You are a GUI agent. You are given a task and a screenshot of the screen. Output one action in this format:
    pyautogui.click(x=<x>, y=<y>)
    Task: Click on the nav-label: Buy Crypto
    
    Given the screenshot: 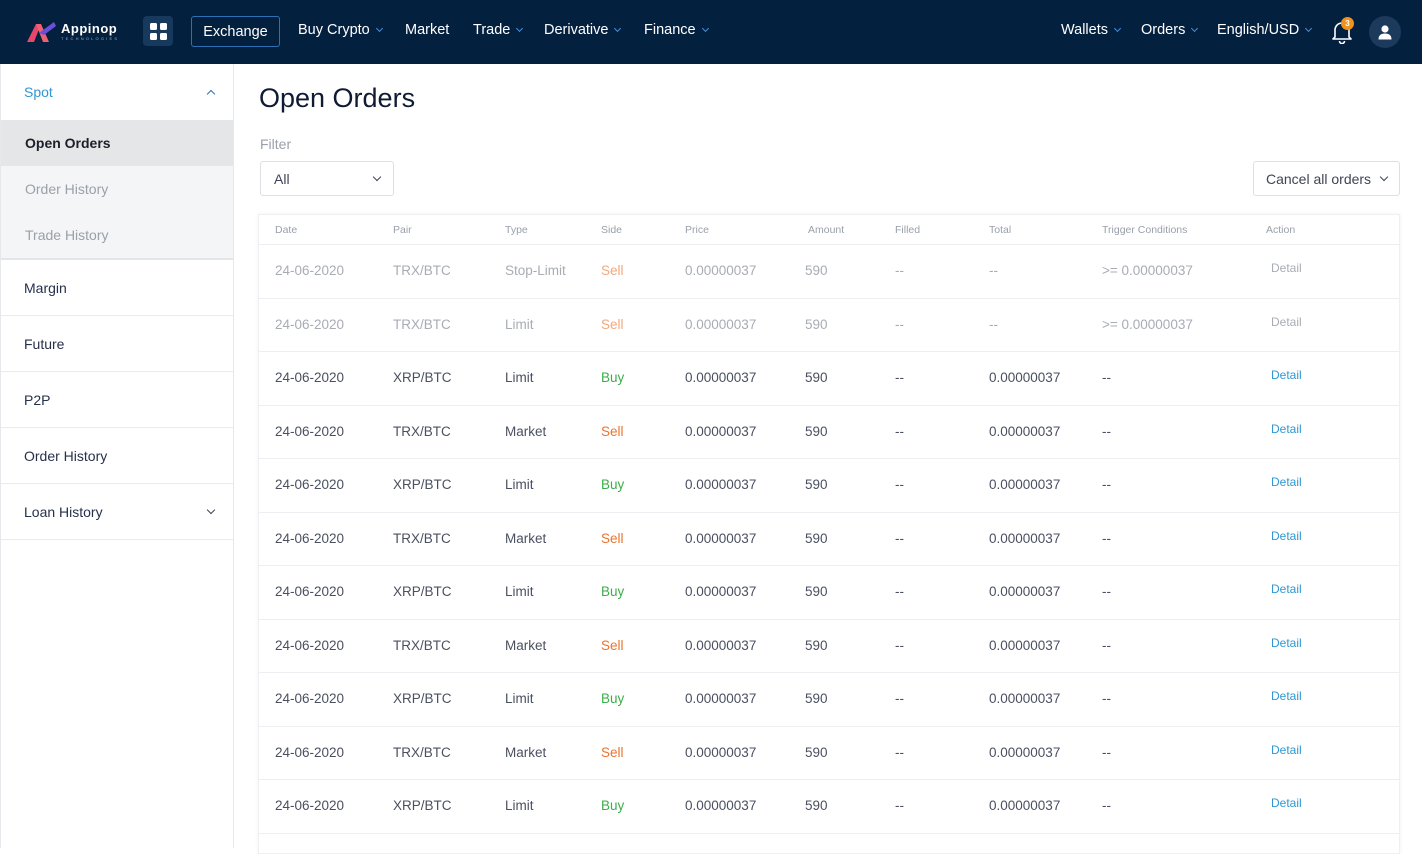 What is the action you would take?
    pyautogui.click(x=334, y=30)
    